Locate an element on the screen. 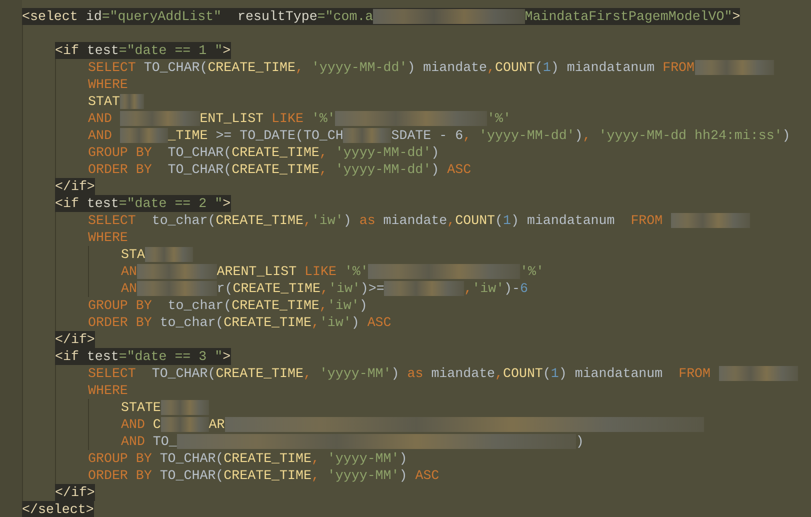 This screenshot has height=517, width=811. xml-tag-text: ="date == 2 " is located at coordinates (170, 203).